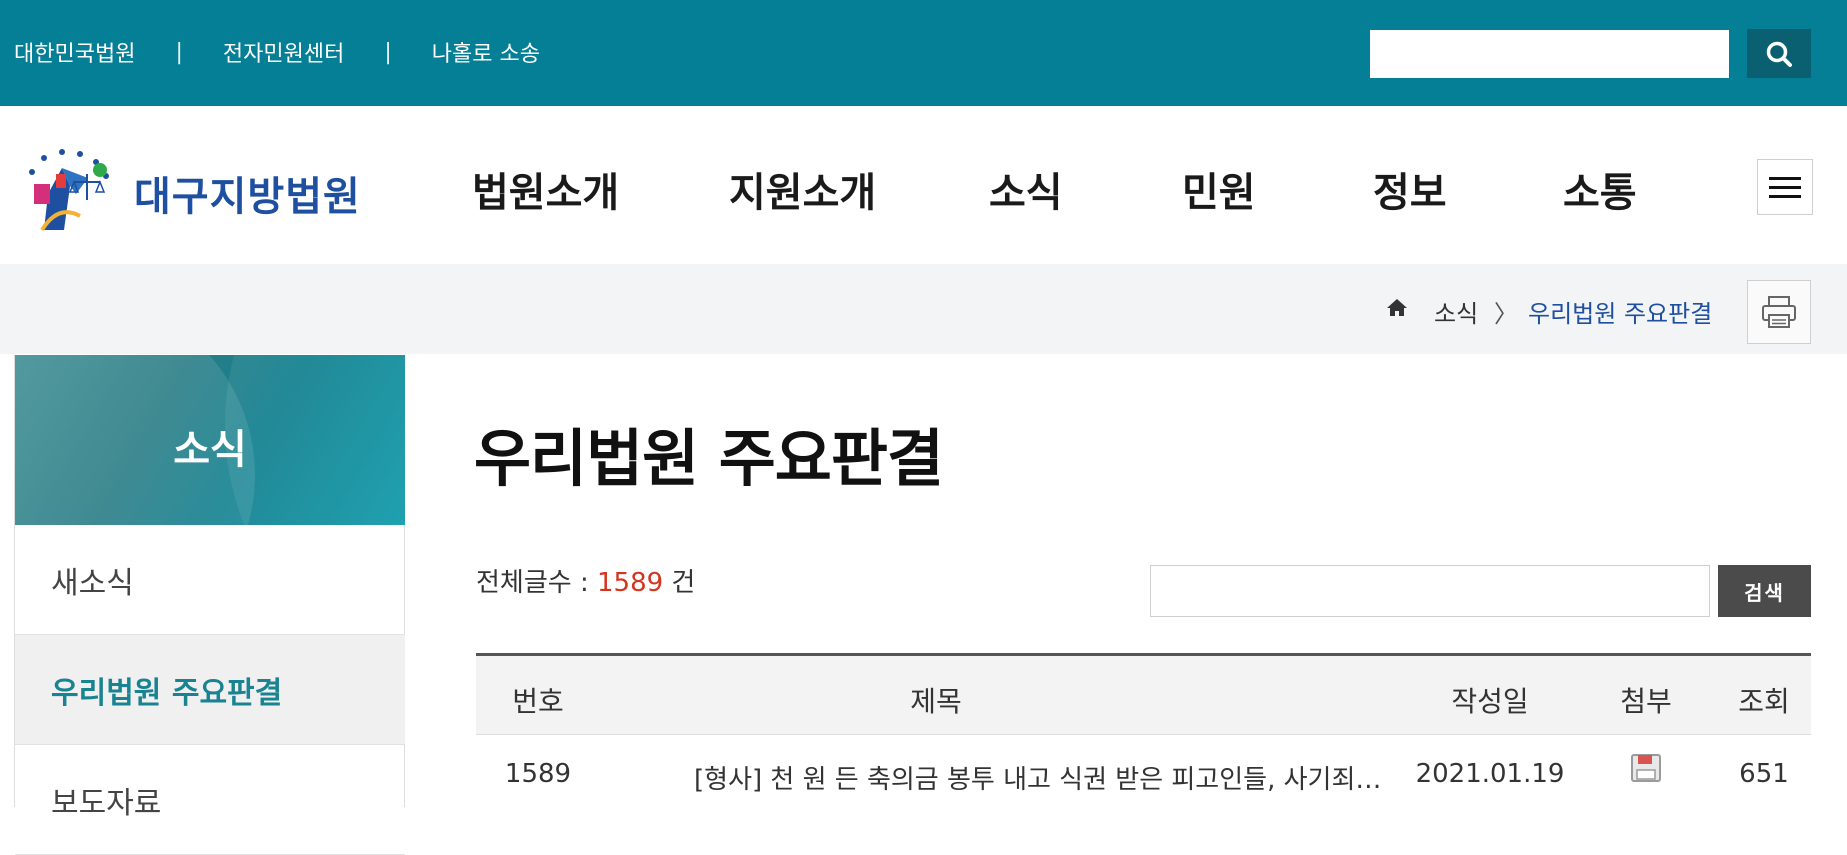  I want to click on col-header-views: 조회, so click(1764, 701).